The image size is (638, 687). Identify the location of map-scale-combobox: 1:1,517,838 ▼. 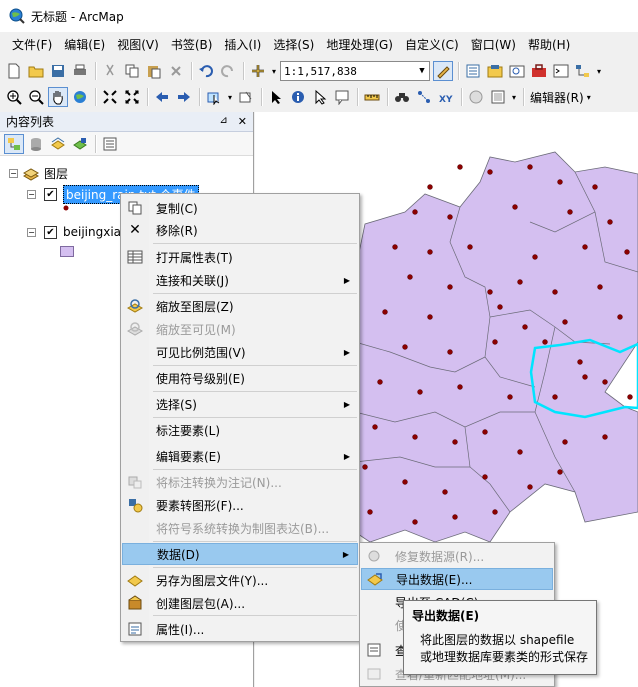
(355, 71).